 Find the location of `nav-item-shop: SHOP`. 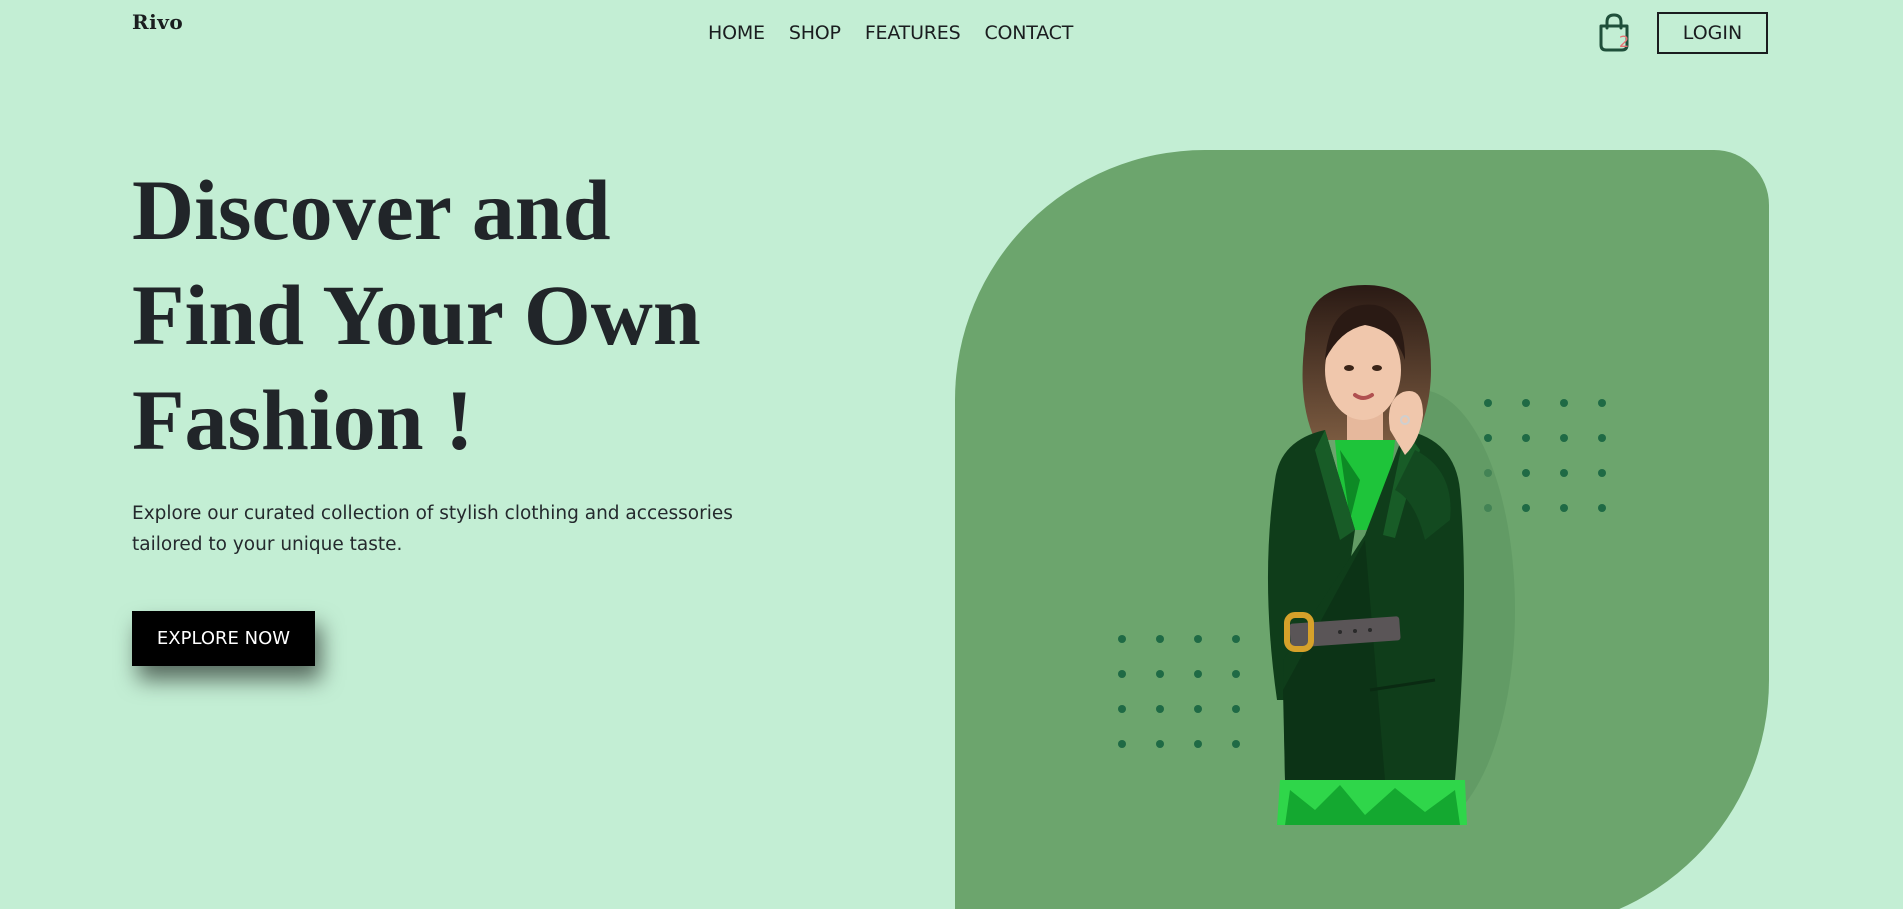

nav-item-shop: SHOP is located at coordinates (815, 33).